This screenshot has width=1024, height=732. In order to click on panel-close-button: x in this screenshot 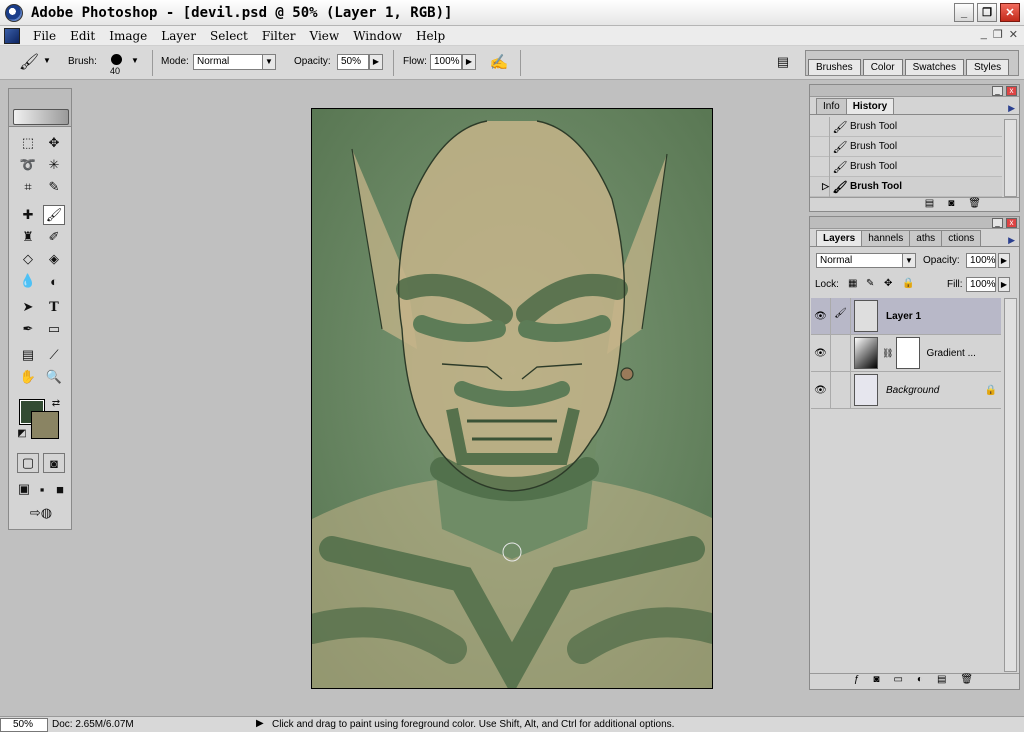, I will do `click(1011, 223)`.